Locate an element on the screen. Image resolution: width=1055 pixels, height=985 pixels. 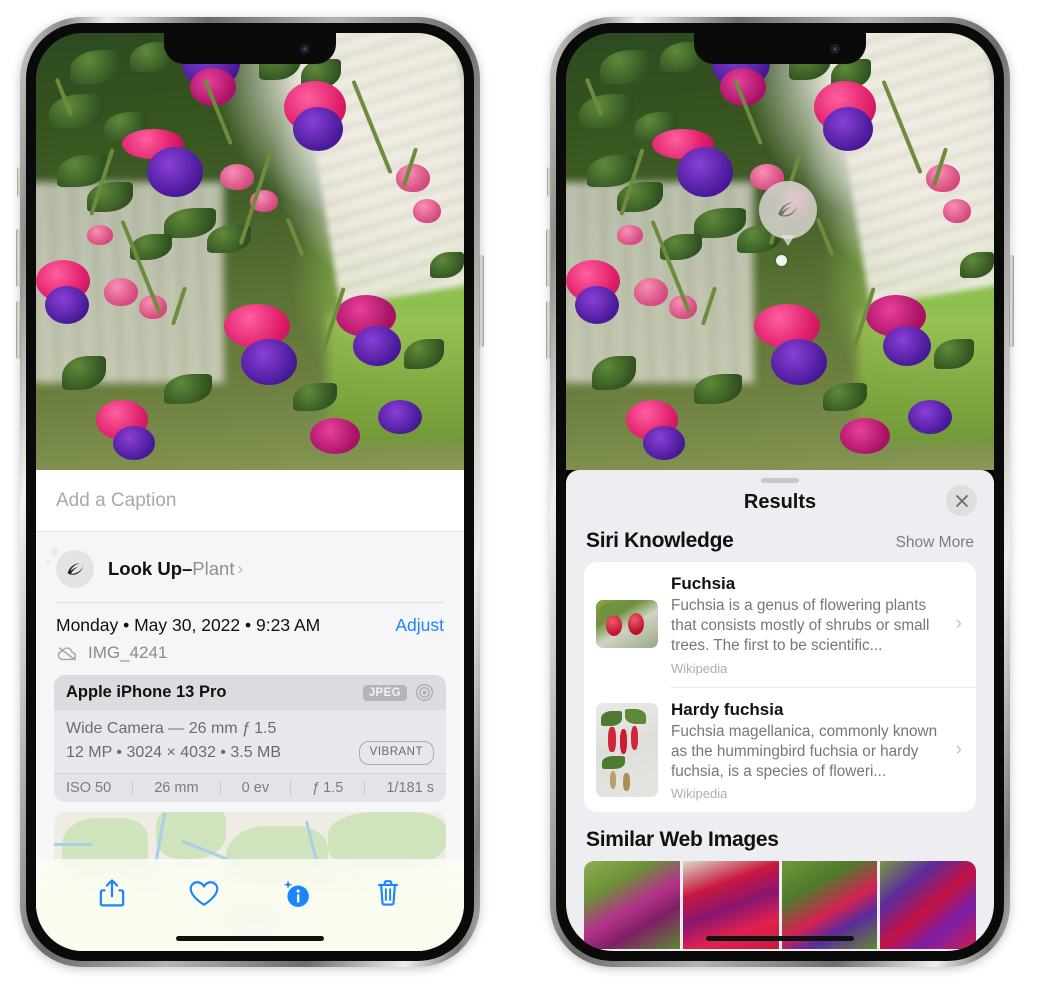
heart-icon is located at coordinates (204, 893).